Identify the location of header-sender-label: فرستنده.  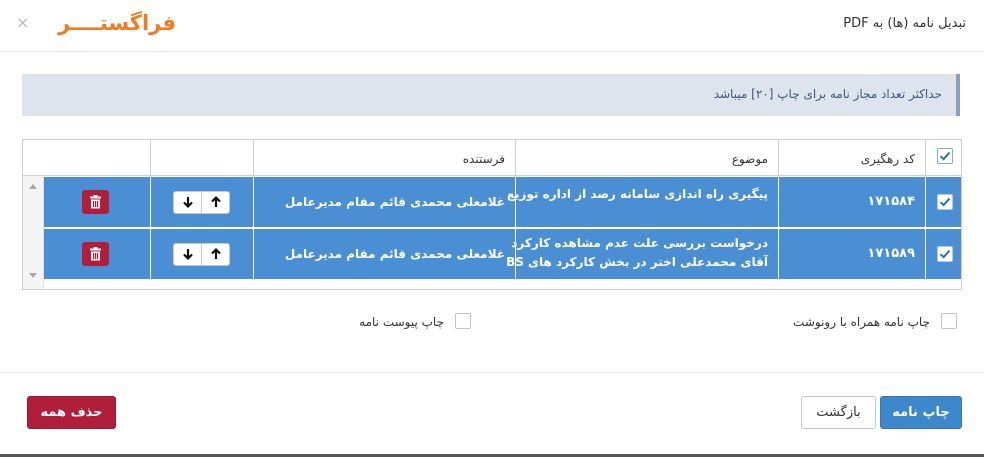
(483, 159).